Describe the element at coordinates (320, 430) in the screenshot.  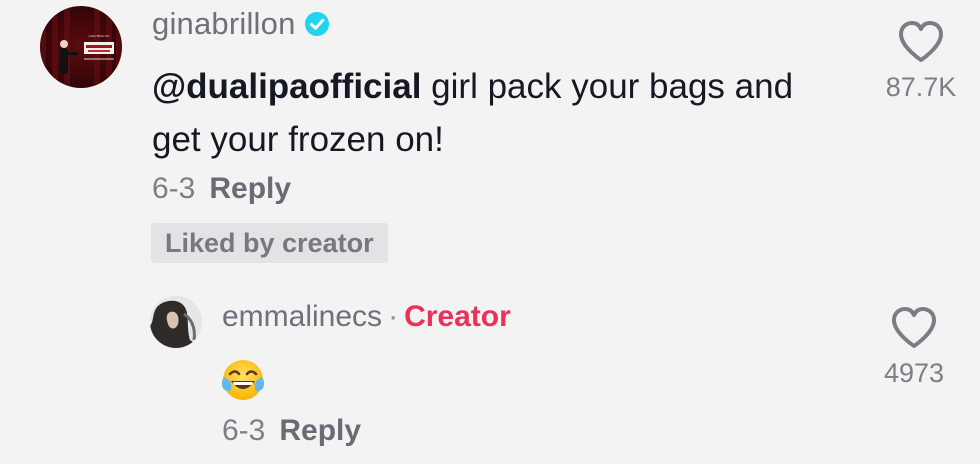
I see `reply-reply-button: Reply` at that location.